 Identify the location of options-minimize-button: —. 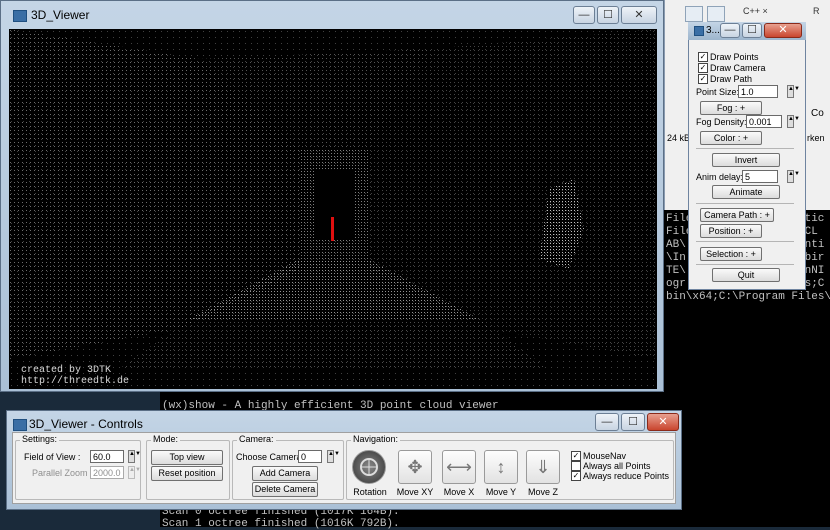
(730, 30).